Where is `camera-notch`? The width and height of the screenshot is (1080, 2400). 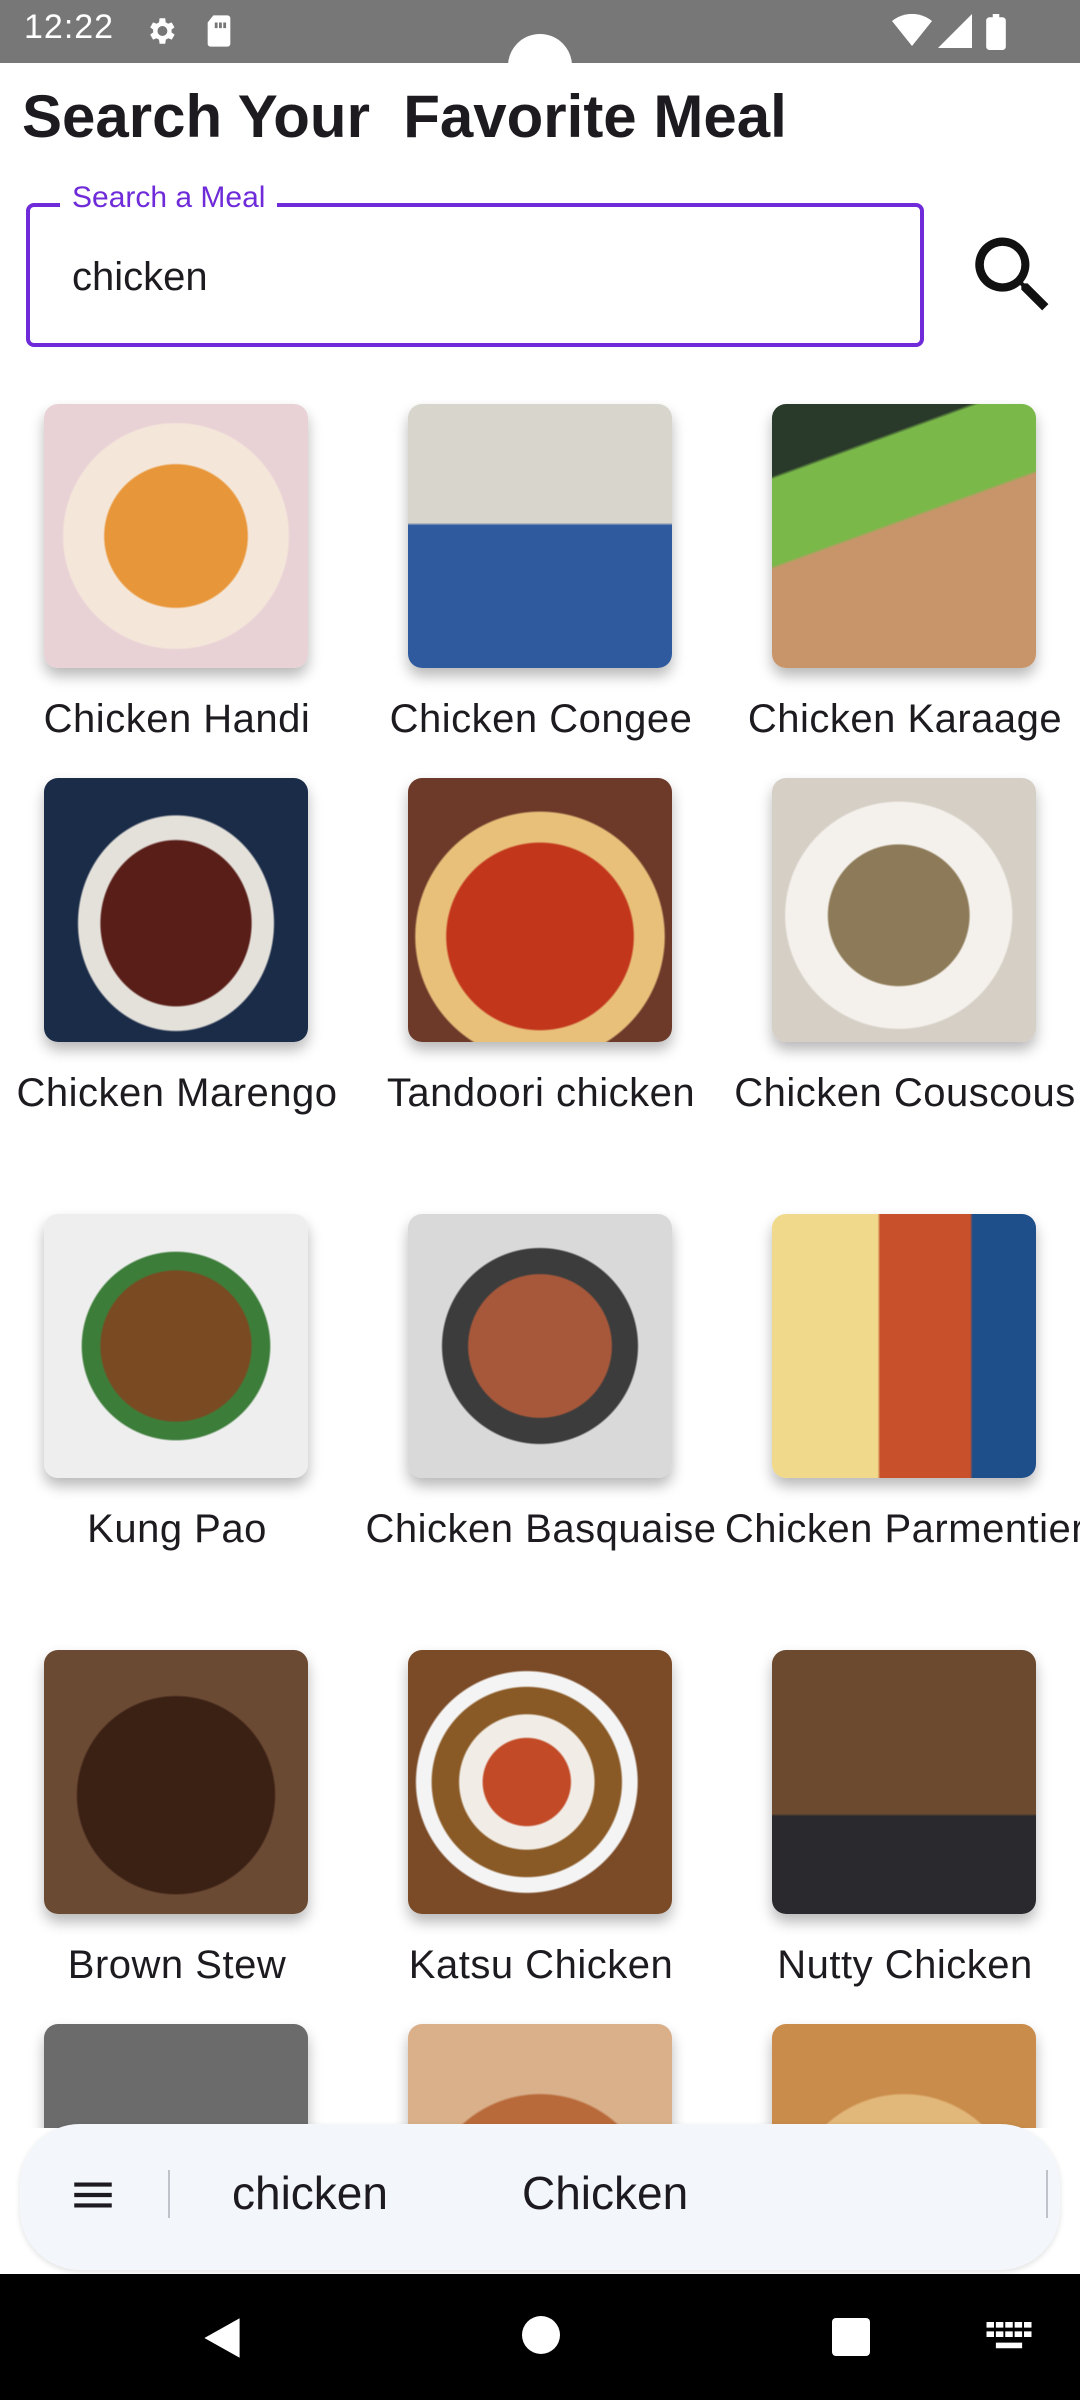
camera-notch is located at coordinates (540, 52).